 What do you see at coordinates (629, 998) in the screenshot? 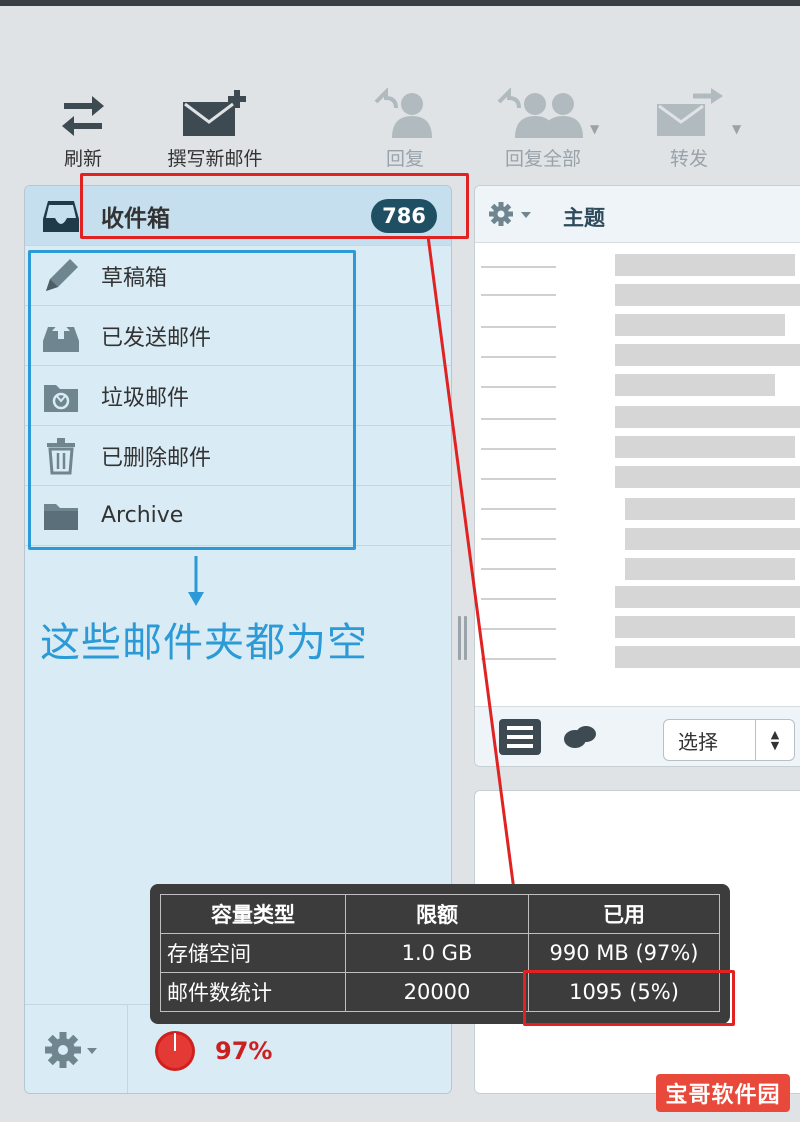
I see `message-count-highlight-box` at bounding box center [629, 998].